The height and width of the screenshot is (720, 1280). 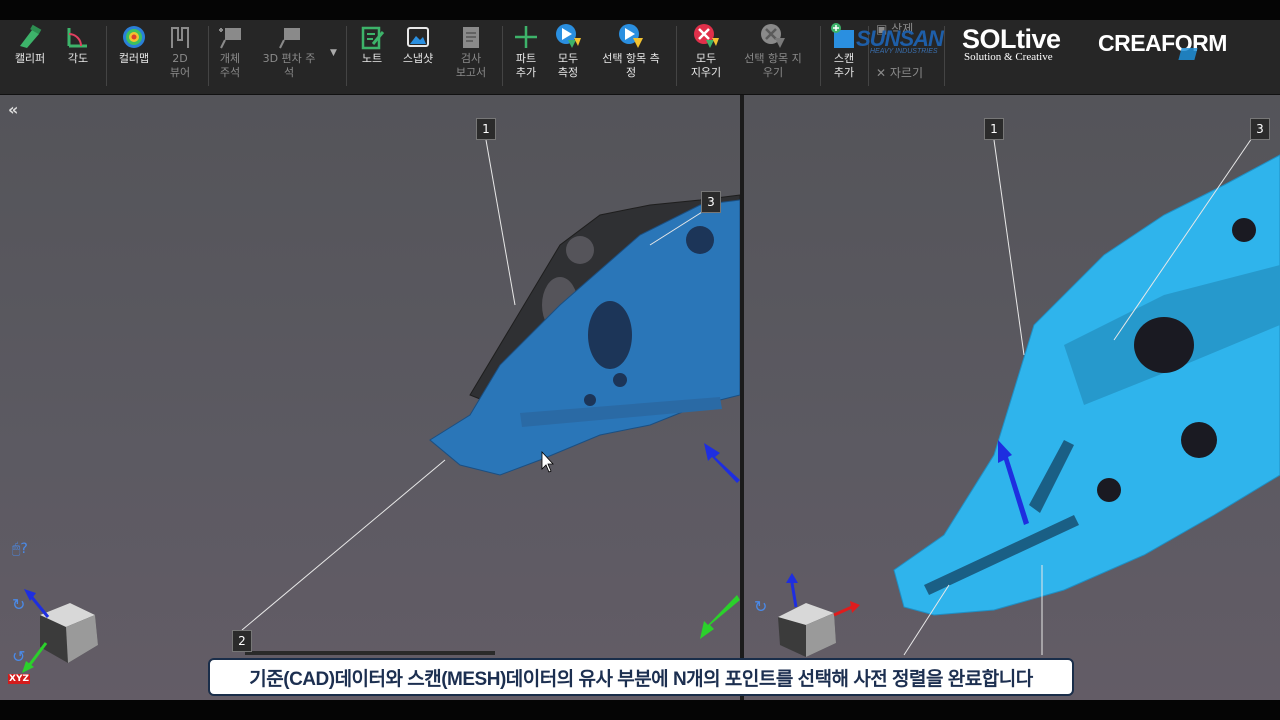 I want to click on point-marker-2: 2, so click(x=242, y=641).